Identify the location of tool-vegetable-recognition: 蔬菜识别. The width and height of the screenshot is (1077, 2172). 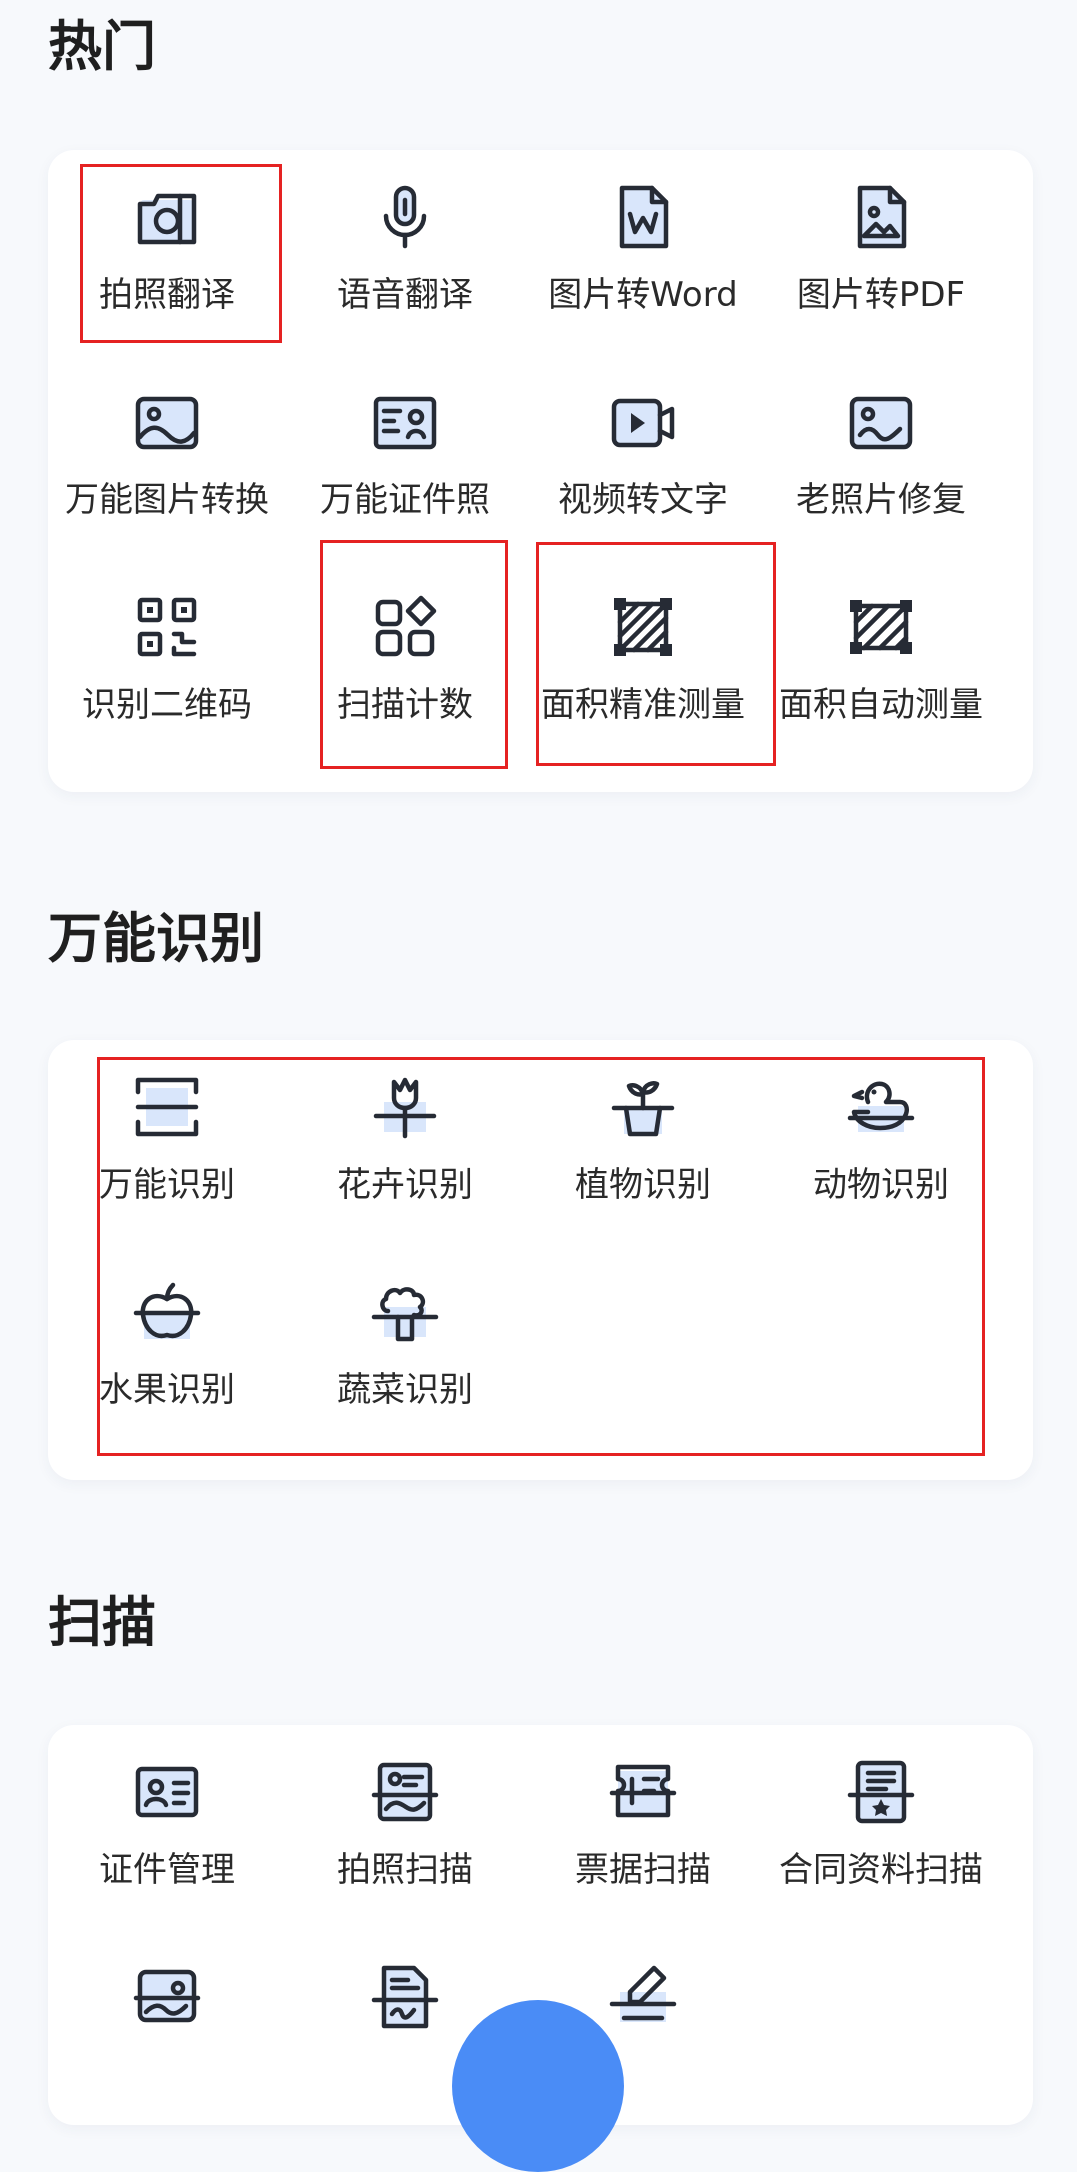
(405, 1340).